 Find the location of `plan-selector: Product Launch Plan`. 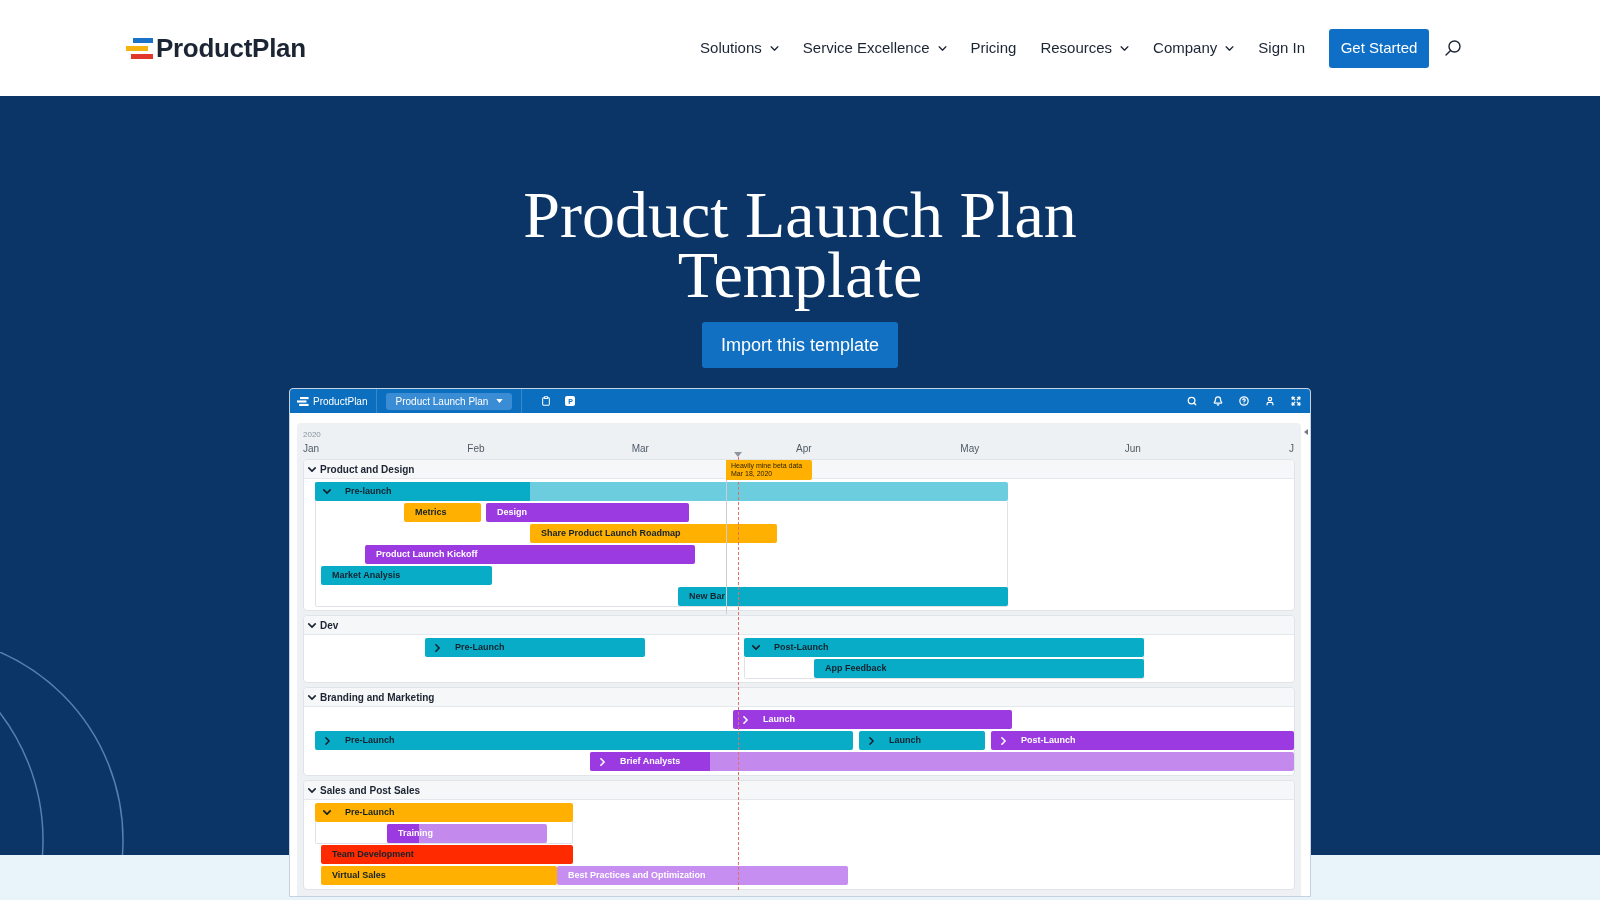

plan-selector: Product Launch Plan is located at coordinates (449, 401).